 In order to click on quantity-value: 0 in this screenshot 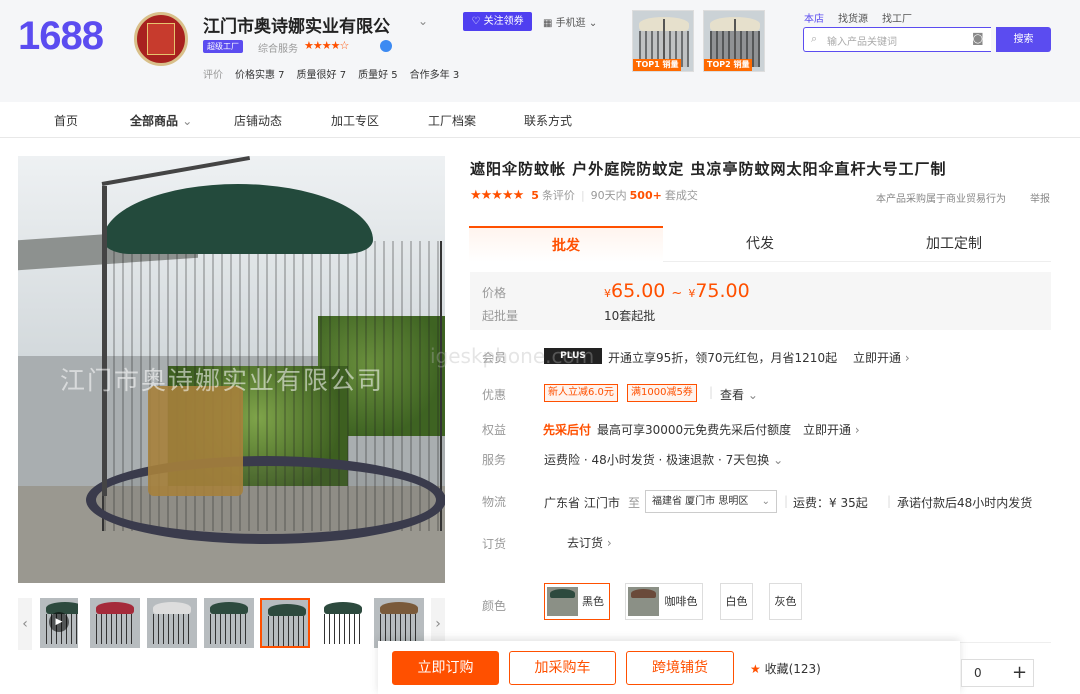, I will do `click(978, 673)`.